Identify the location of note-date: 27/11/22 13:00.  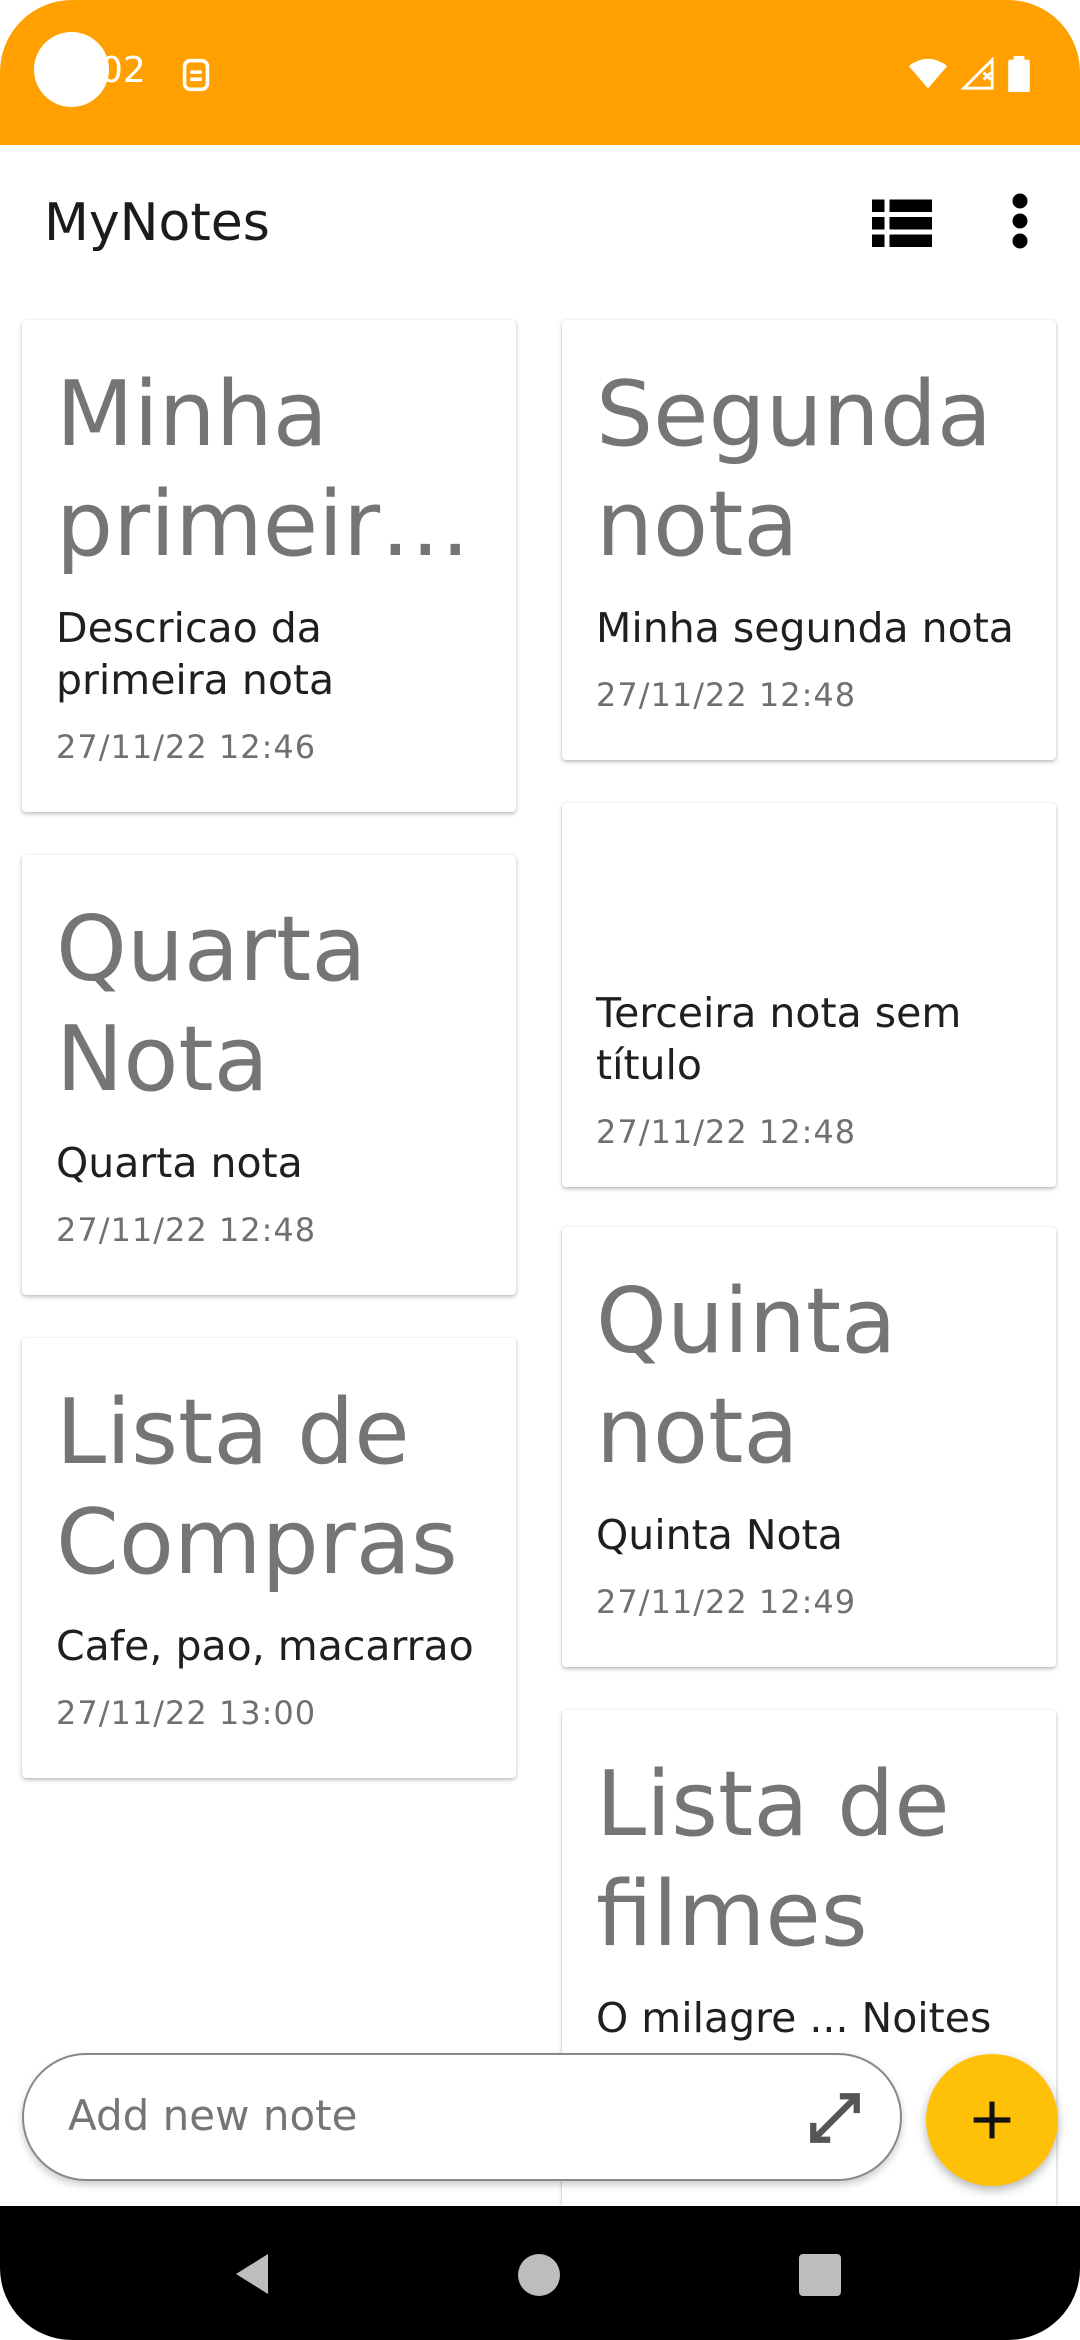
(186, 1713).